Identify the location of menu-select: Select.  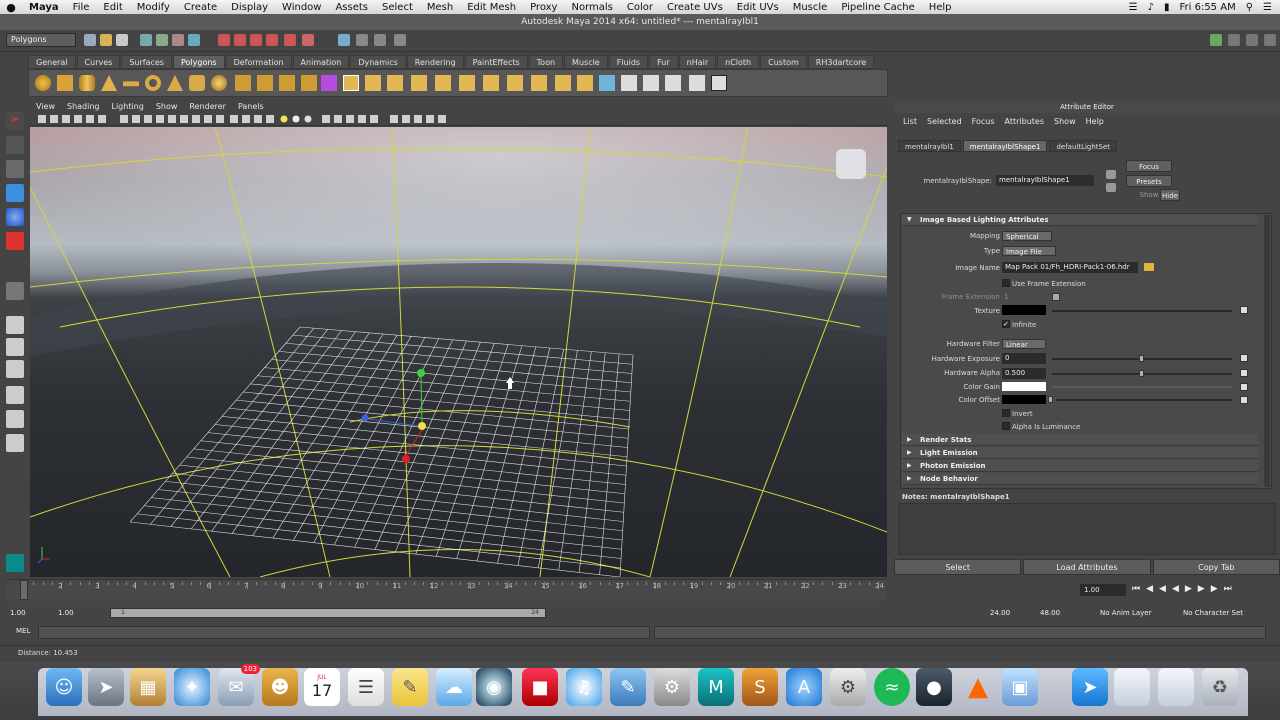
(397, 7).